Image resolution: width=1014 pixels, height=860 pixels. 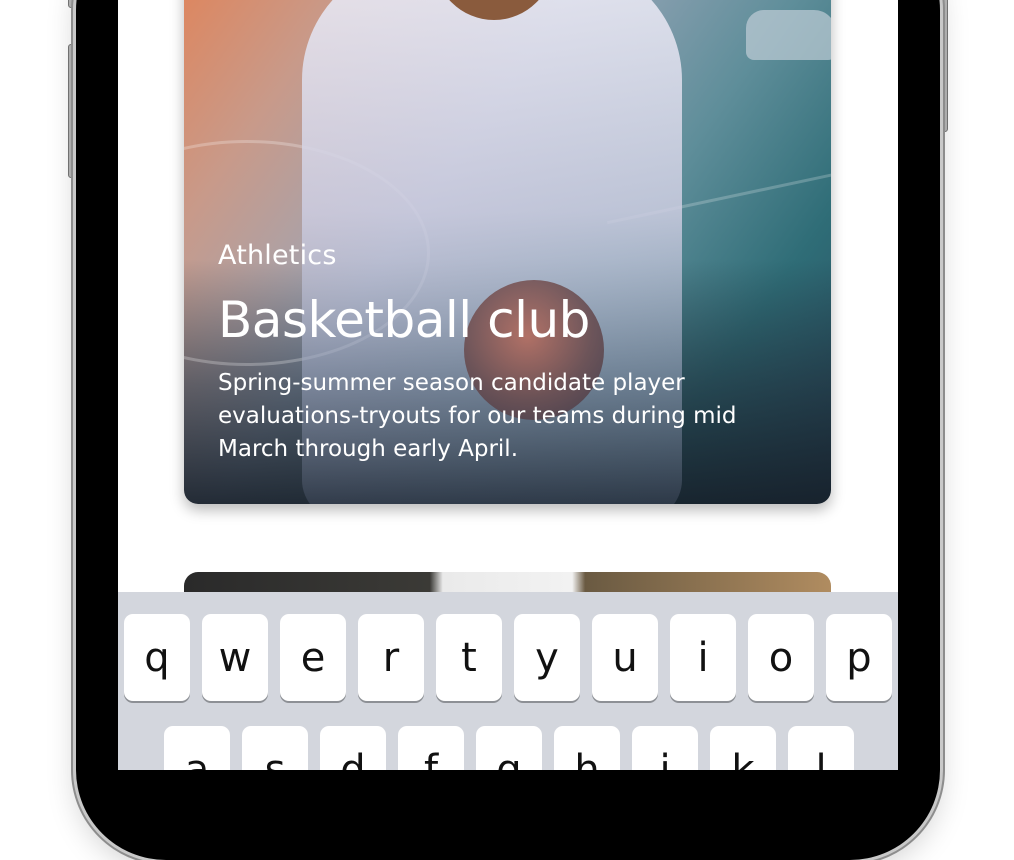 What do you see at coordinates (821, 748) in the screenshot?
I see `key-l: l` at bounding box center [821, 748].